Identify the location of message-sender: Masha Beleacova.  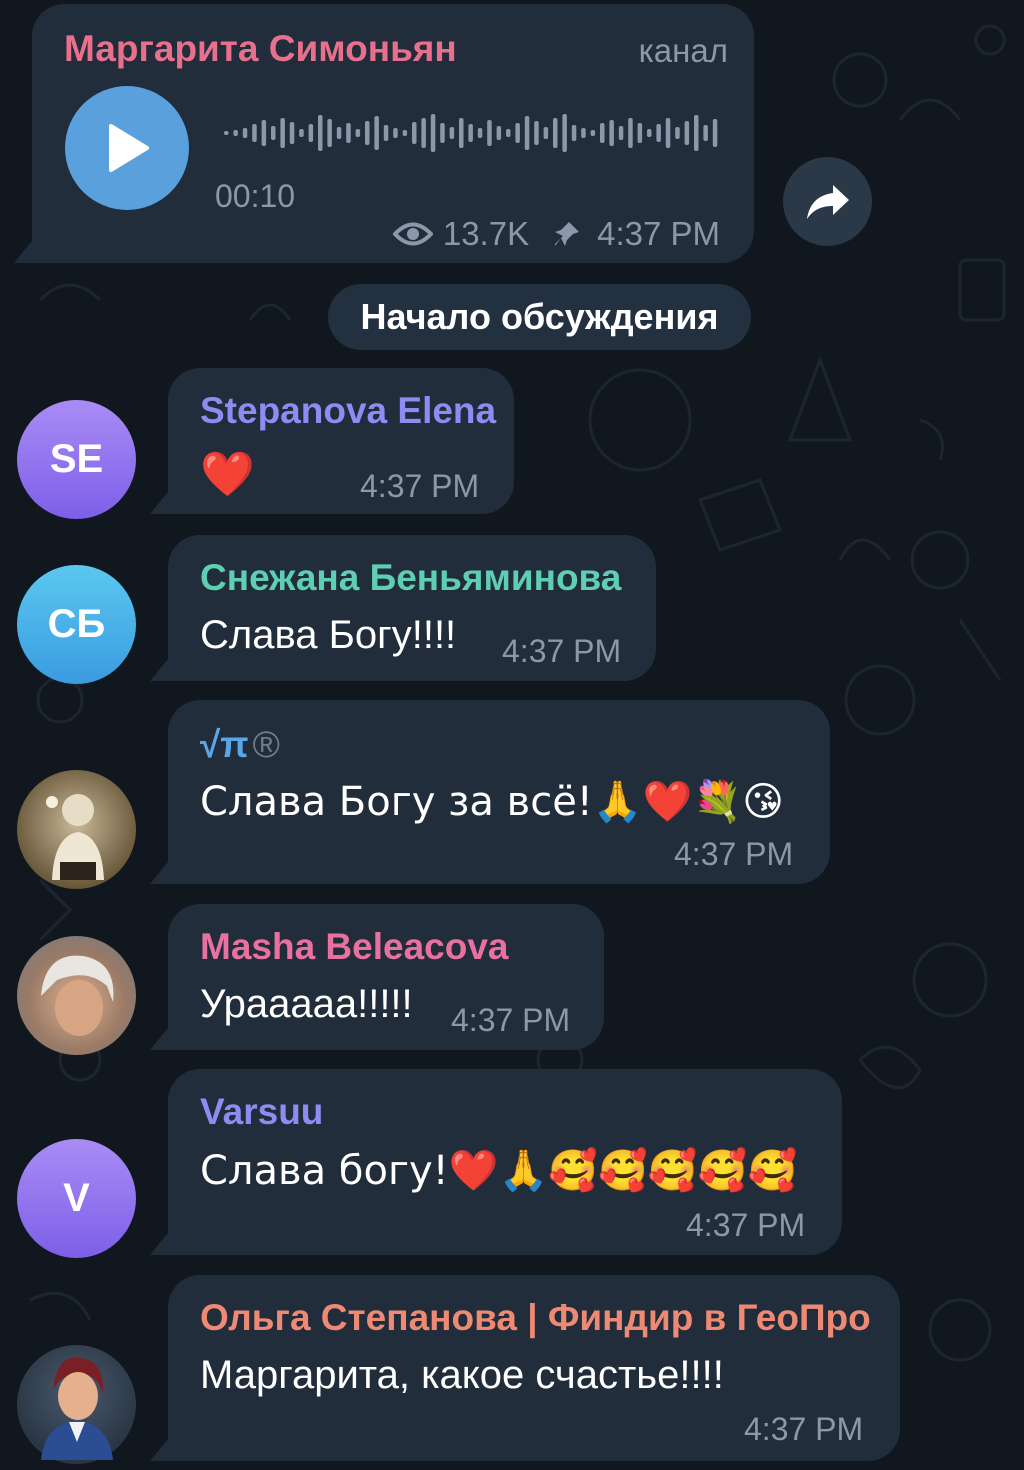
(354, 947).